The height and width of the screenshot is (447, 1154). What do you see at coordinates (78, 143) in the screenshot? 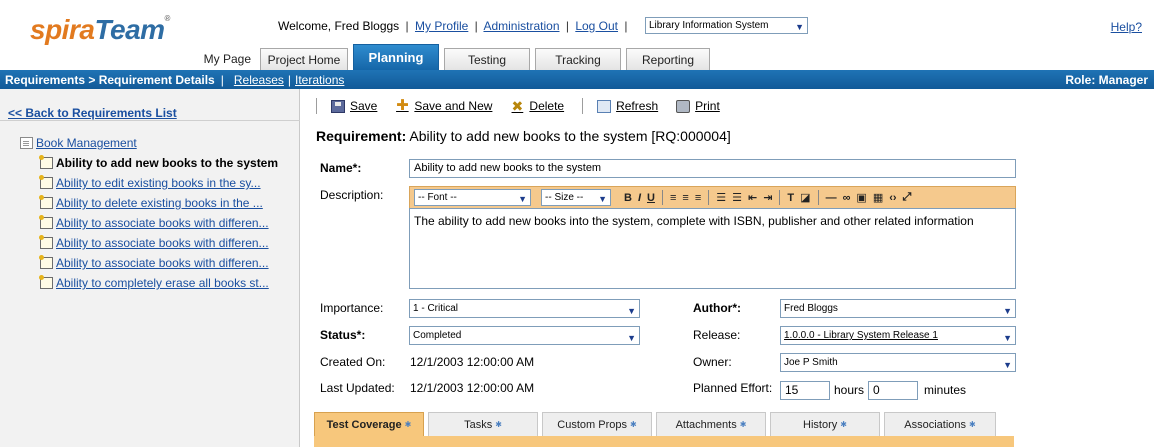
I see `tree-item-book-management: Book Management` at bounding box center [78, 143].